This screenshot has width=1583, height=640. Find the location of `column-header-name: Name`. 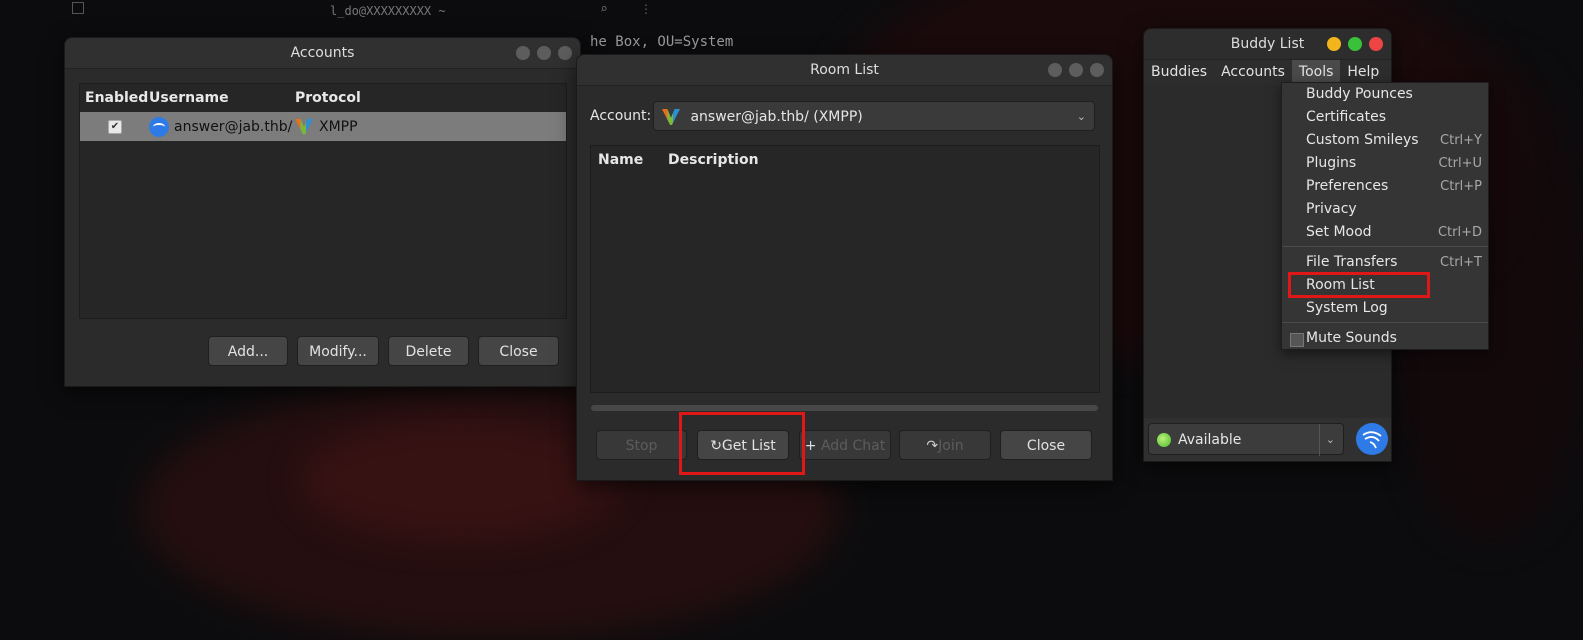

column-header-name: Name is located at coordinates (633, 160).